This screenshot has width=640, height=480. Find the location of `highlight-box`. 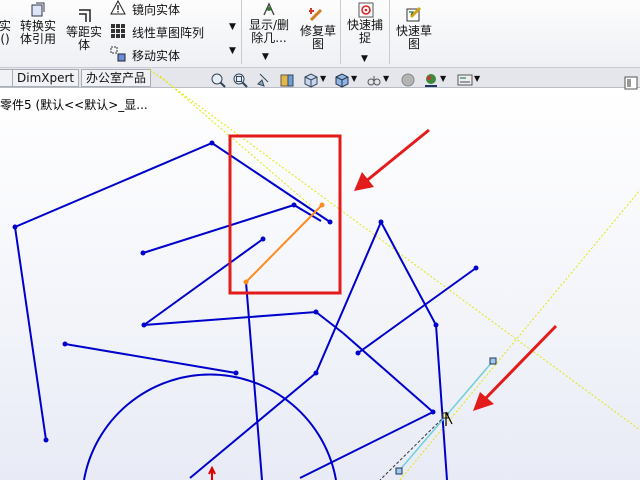

highlight-box is located at coordinates (285, 214).